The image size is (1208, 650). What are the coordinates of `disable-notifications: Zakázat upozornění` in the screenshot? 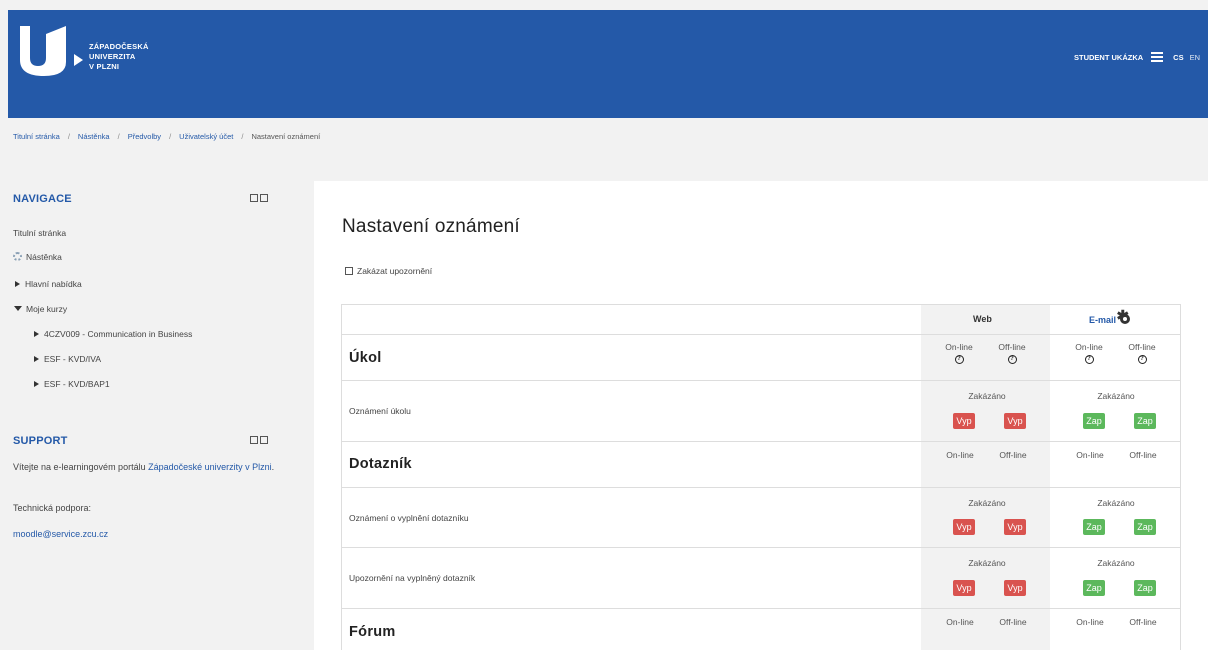 It's located at (388, 271).